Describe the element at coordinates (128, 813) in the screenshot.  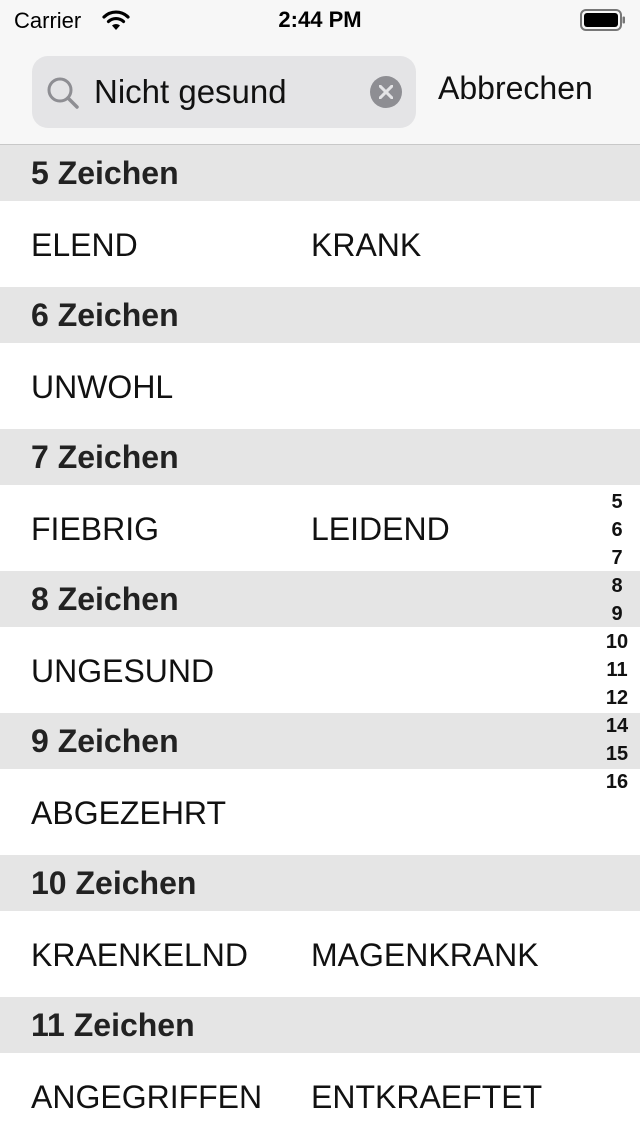
I see `word-cell: ABGEZEHRT` at that location.